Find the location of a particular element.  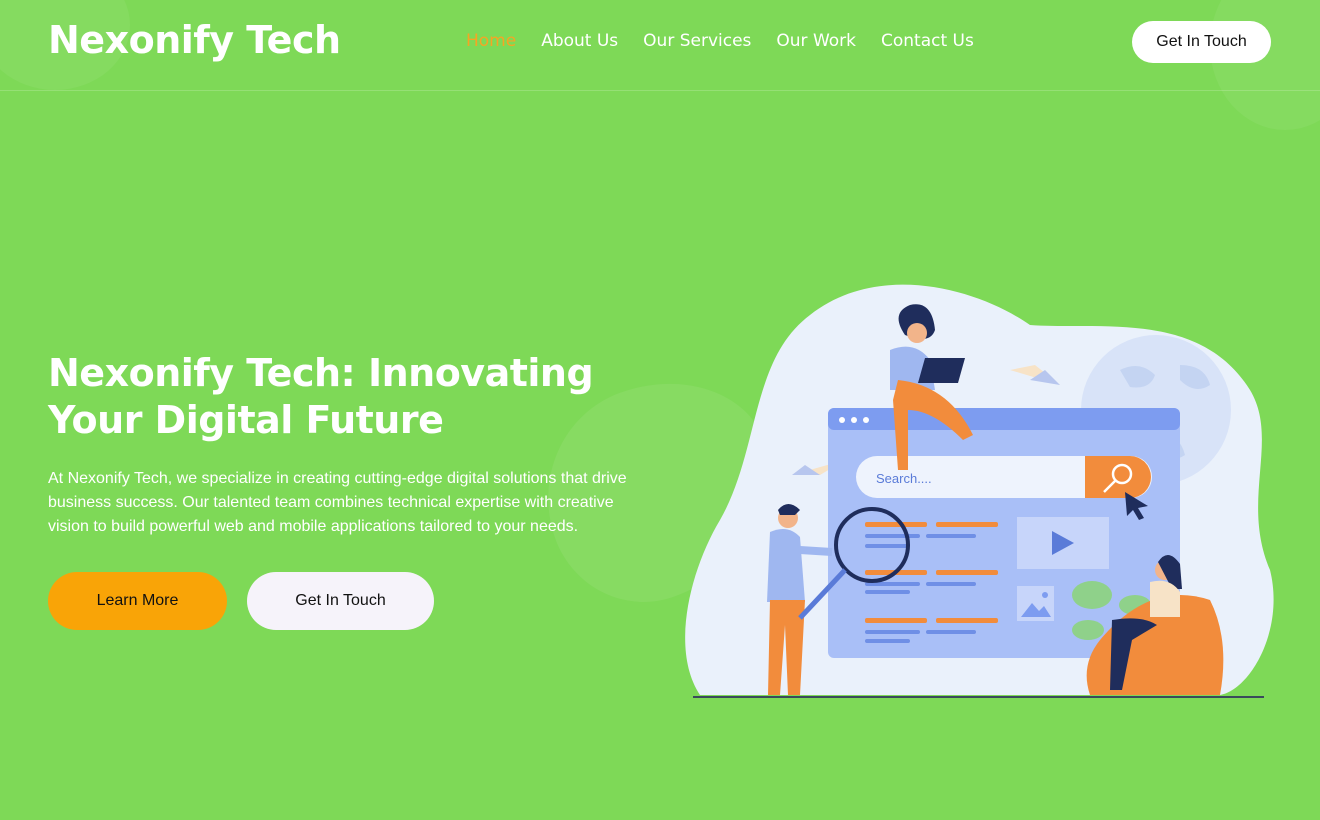

learn-more-button: Learn More is located at coordinates (137, 601).